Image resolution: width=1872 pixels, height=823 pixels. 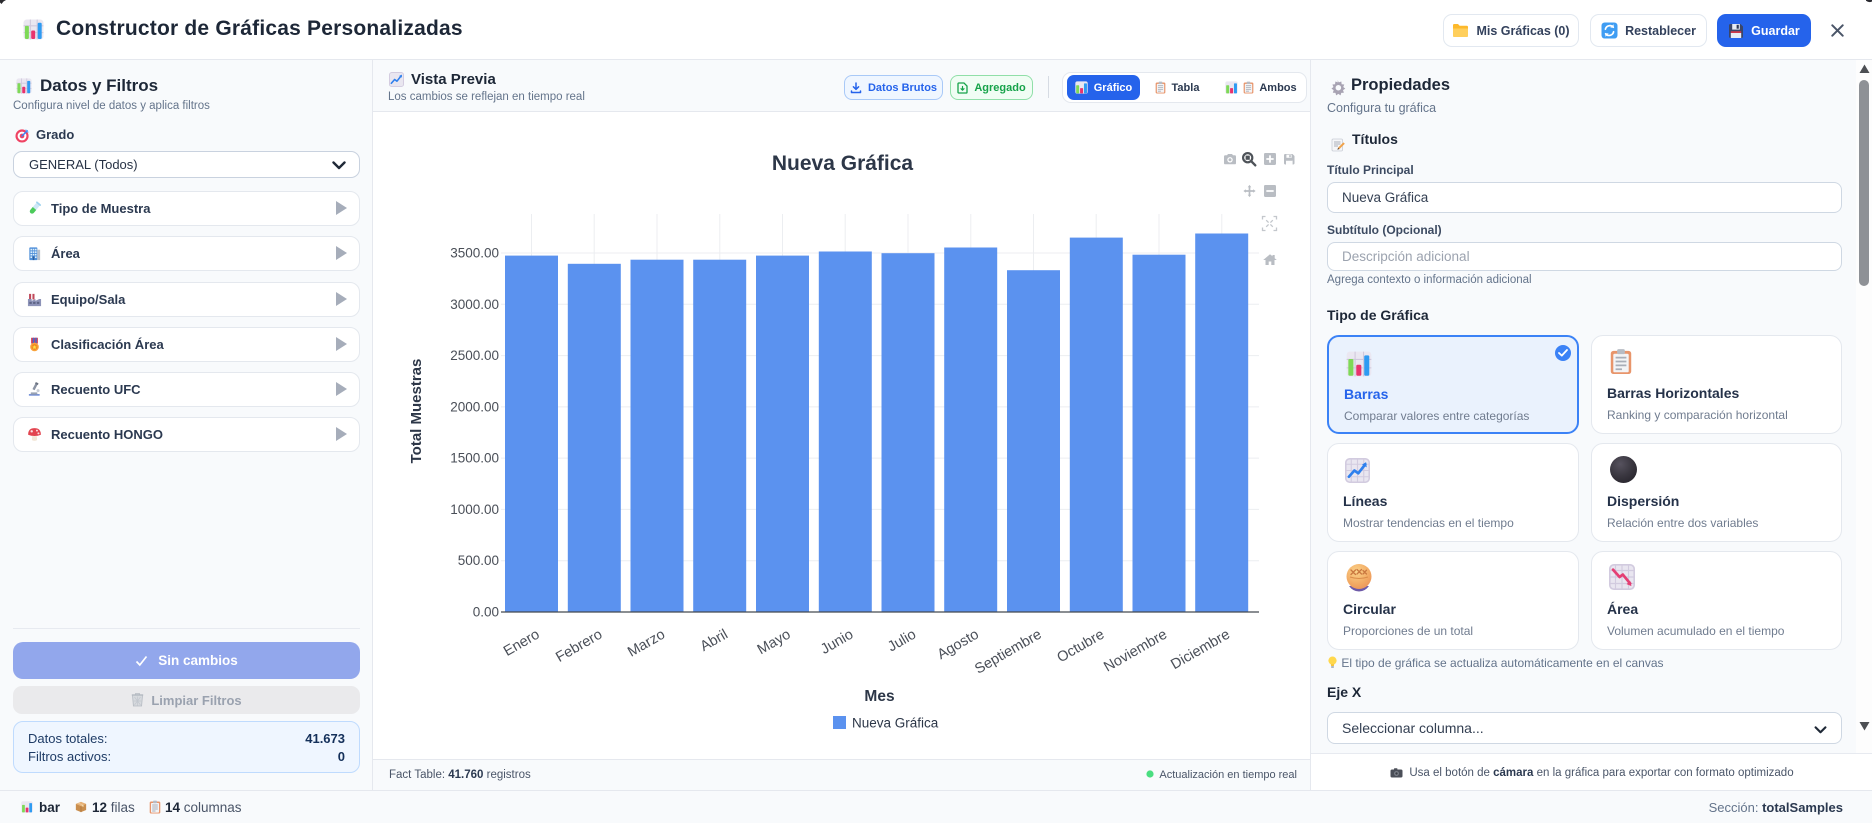 What do you see at coordinates (1135, 651) in the screenshot?
I see `svg-text: Noviembre` at bounding box center [1135, 651].